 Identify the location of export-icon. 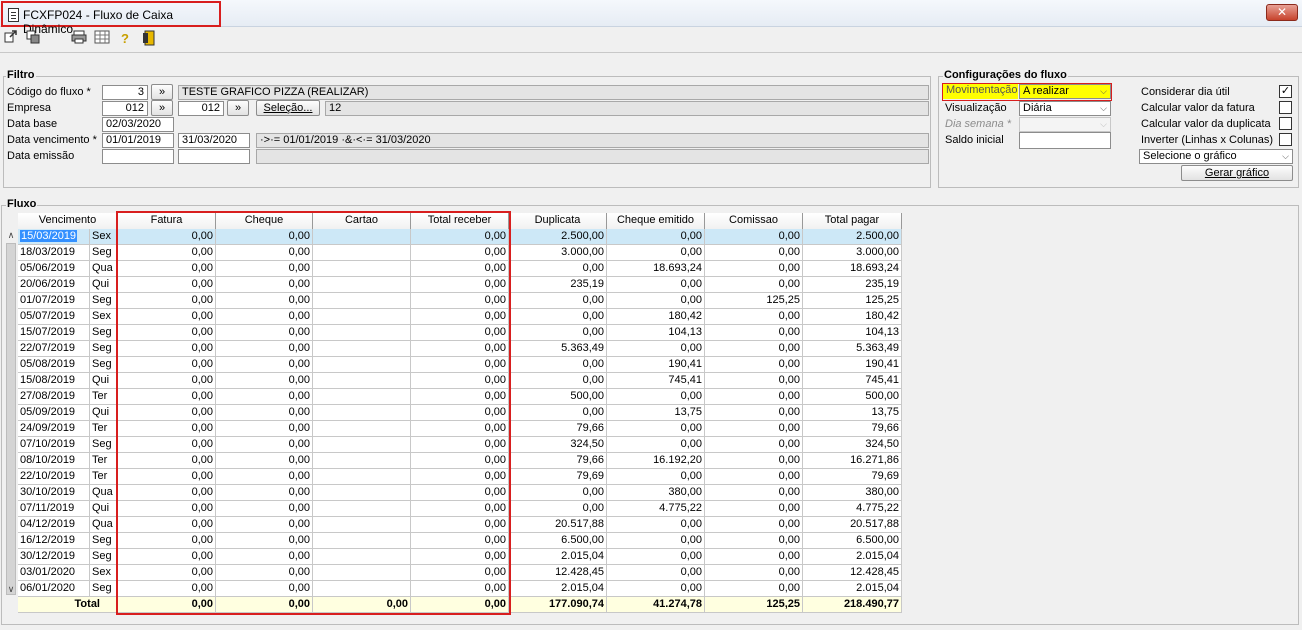
(11, 39).